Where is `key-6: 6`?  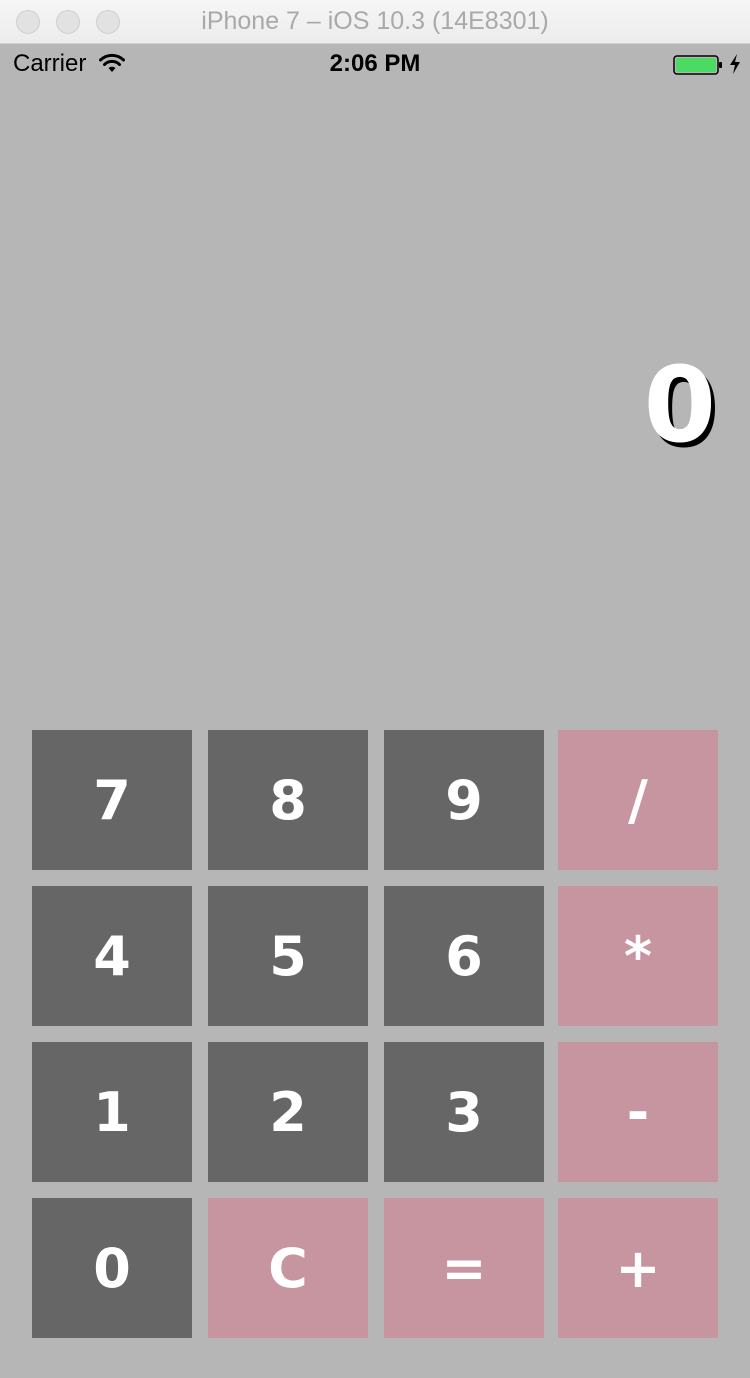
key-6: 6 is located at coordinates (464, 956).